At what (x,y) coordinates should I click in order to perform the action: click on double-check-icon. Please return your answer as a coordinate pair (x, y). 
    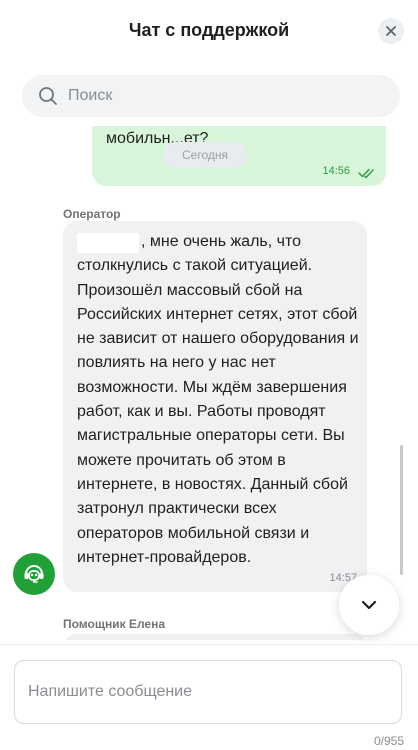
    Looking at the image, I should click on (366, 173).